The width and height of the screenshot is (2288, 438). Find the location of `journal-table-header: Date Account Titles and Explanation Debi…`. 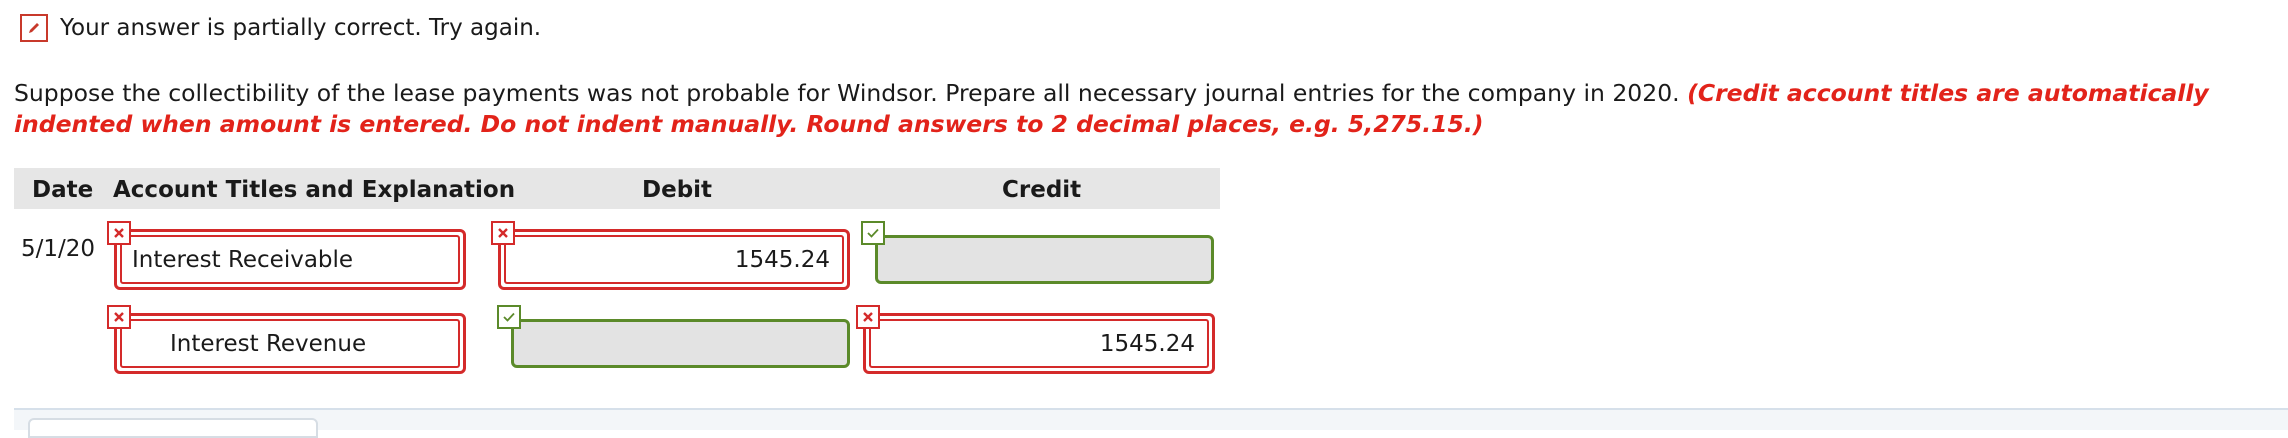

journal-table-header: Date Account Titles and Explanation Debi… is located at coordinates (617, 188).